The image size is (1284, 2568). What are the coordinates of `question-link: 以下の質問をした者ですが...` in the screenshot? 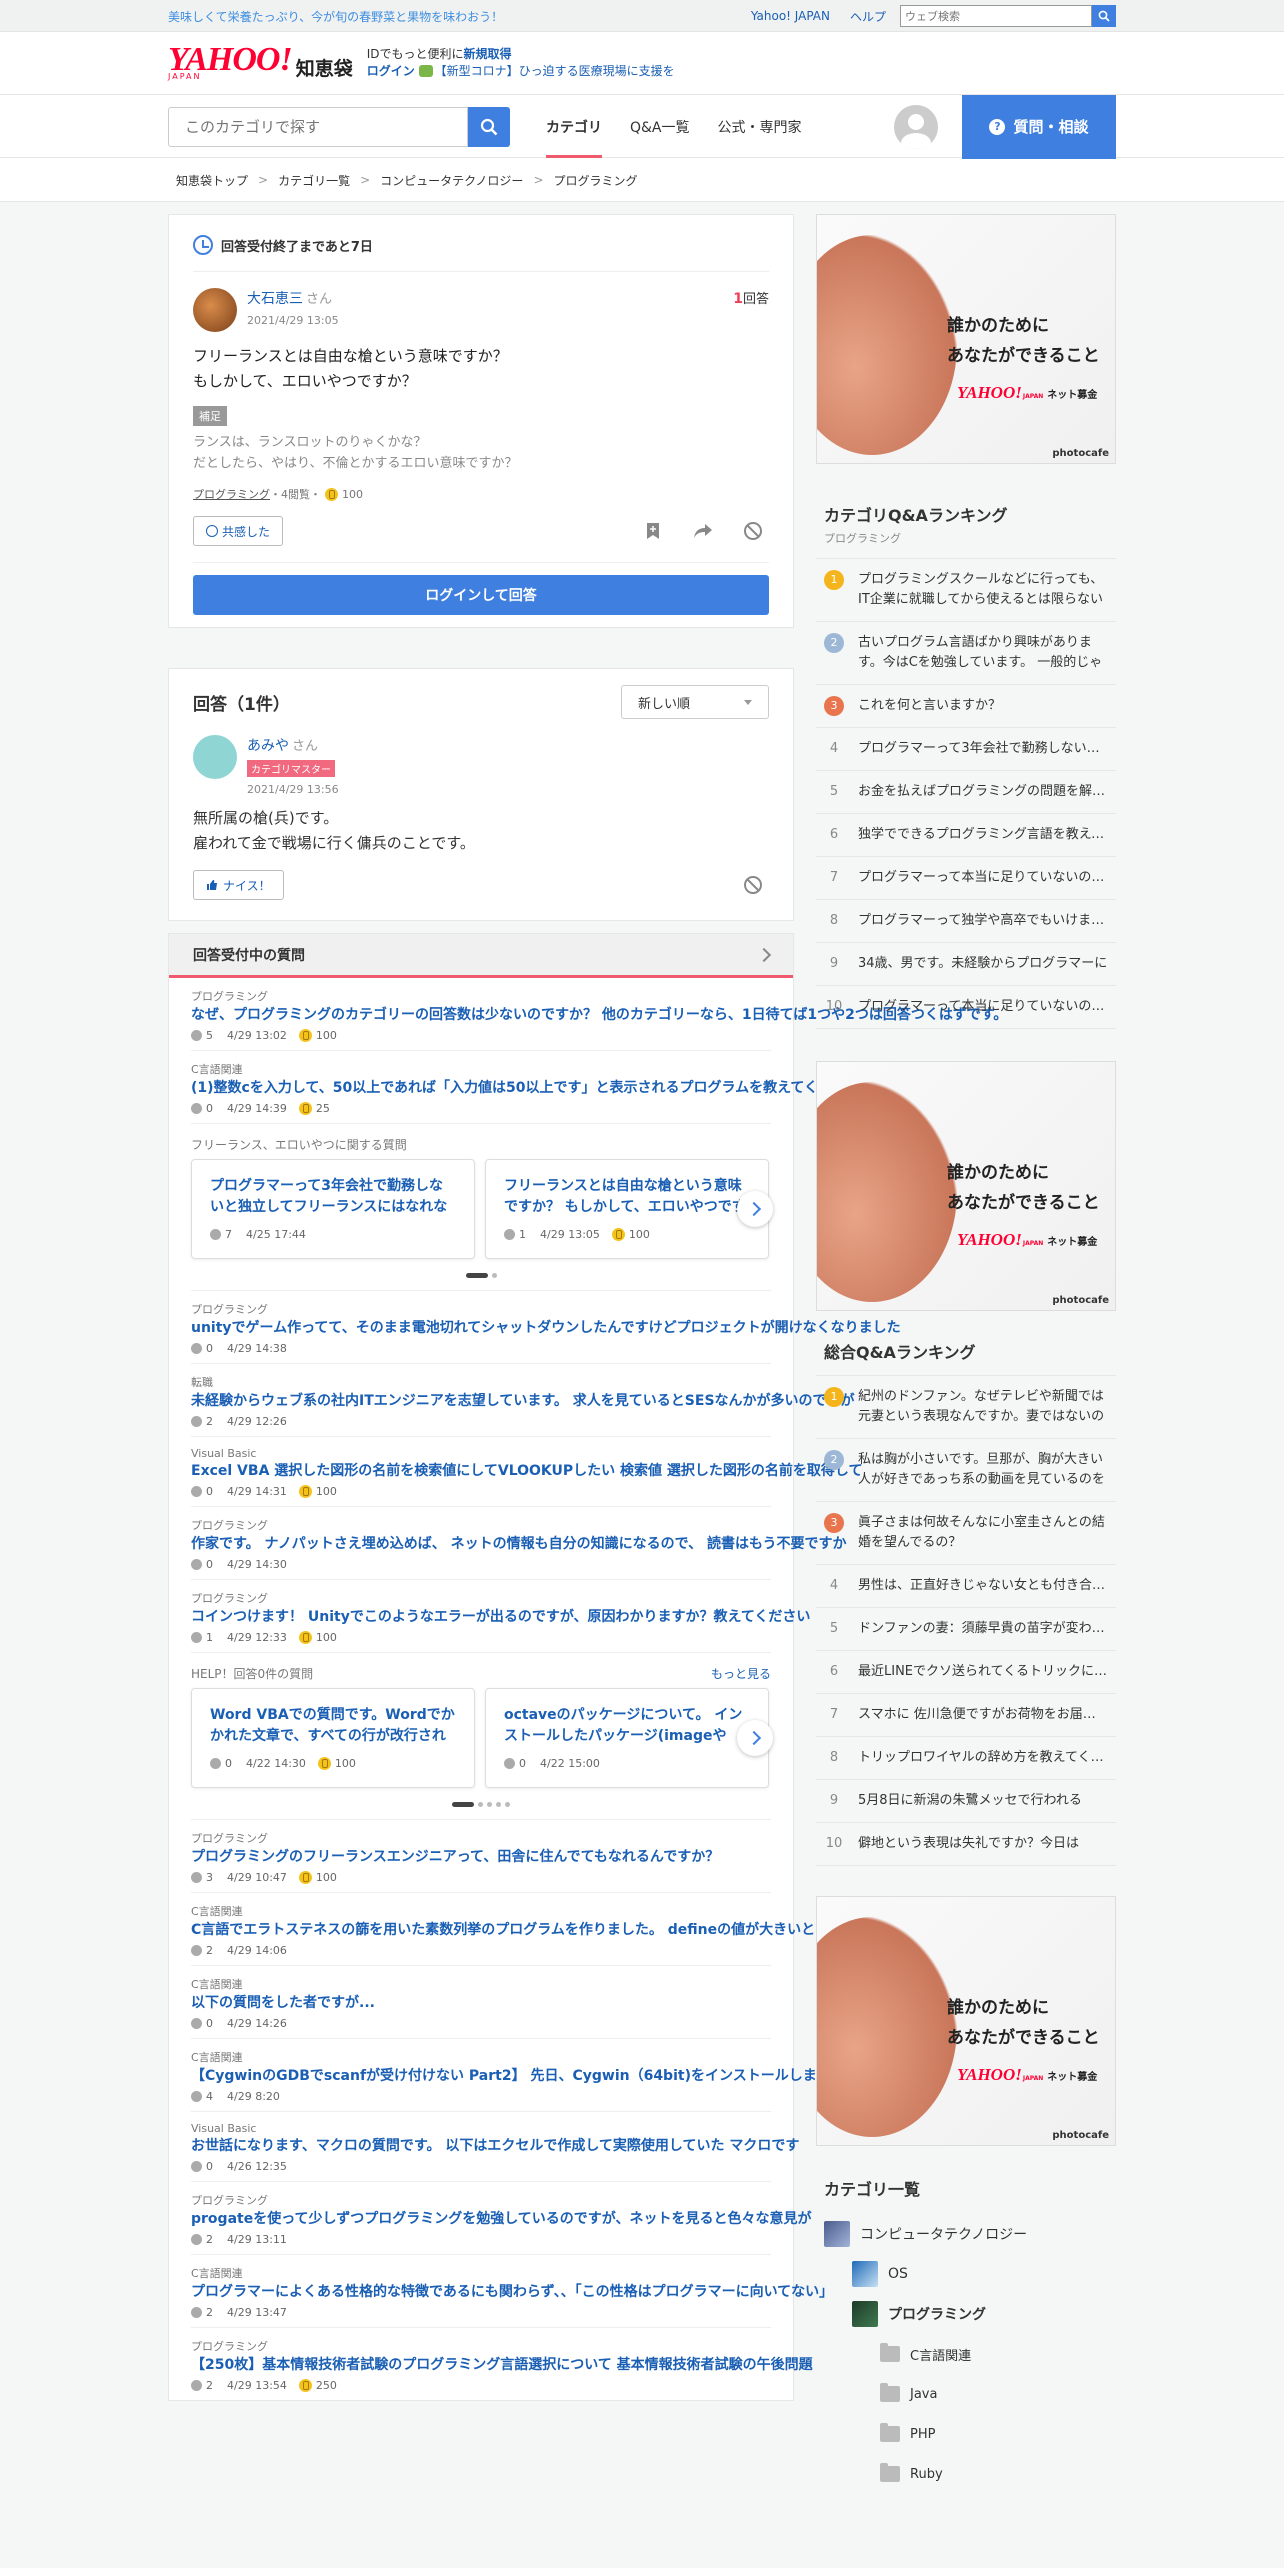 It's located at (283, 2003).